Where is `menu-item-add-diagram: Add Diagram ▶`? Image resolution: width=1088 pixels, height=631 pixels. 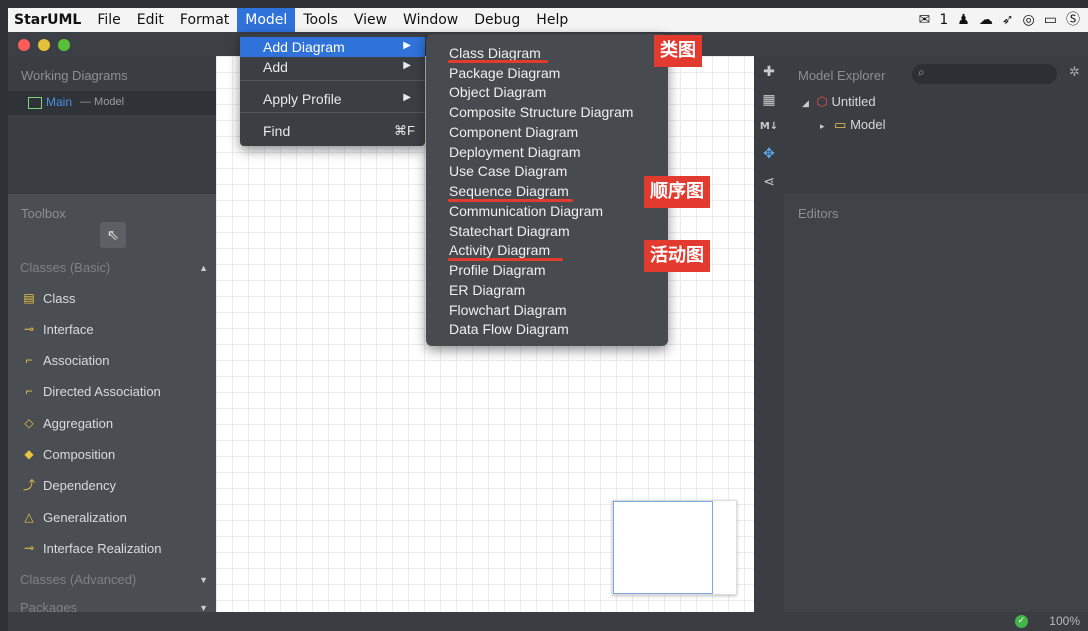 menu-item-add-diagram: Add Diagram ▶ is located at coordinates (332, 47).